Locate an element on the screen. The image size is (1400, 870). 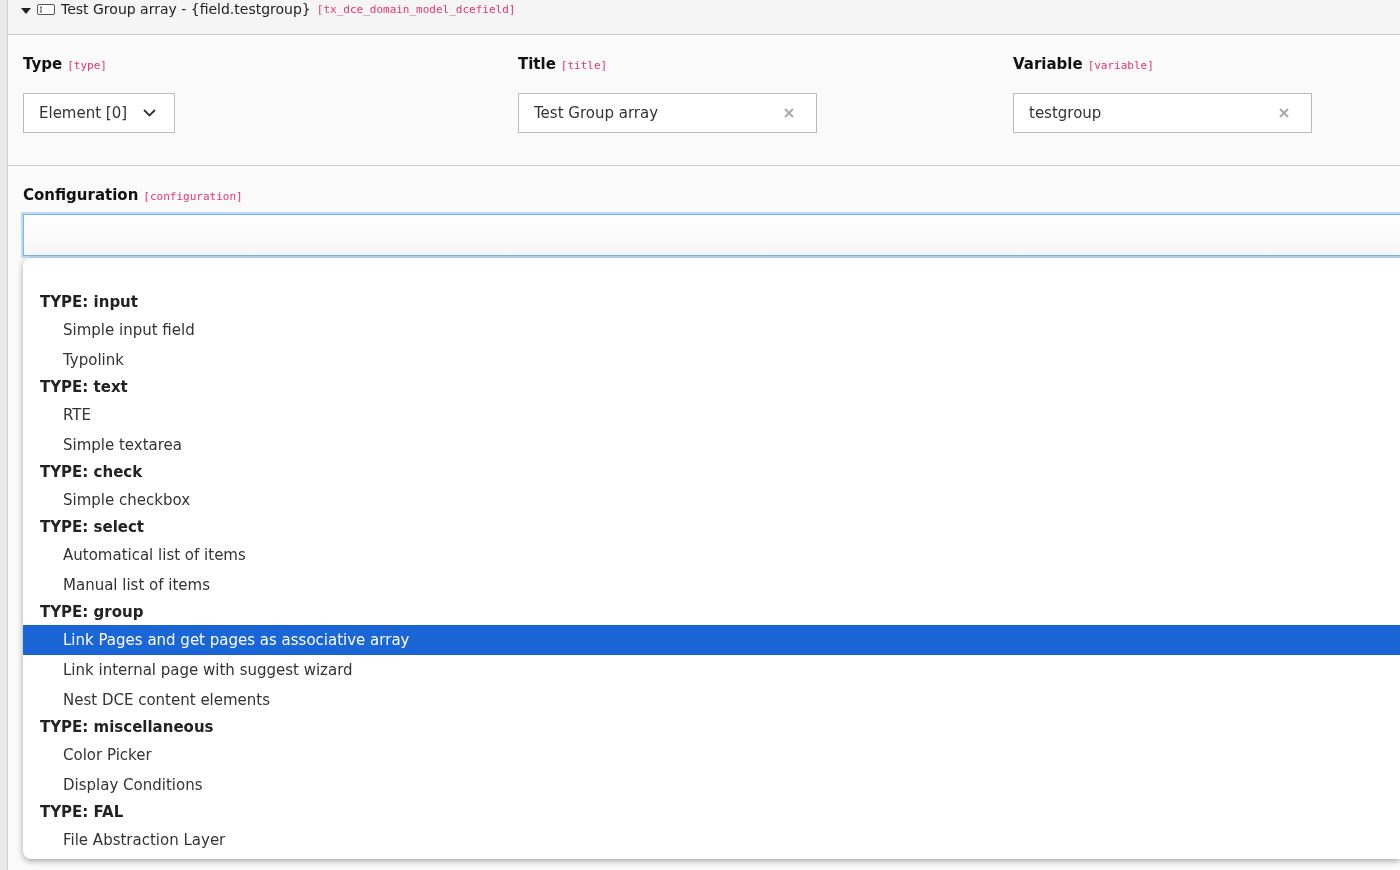
chevron-down-icon is located at coordinates (149, 113).